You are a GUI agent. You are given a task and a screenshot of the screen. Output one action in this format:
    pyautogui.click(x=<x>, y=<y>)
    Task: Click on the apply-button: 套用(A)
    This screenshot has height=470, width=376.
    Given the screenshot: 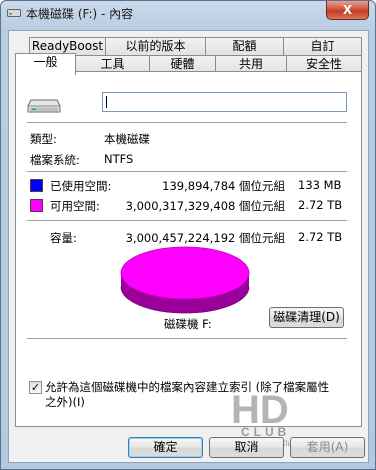 What is the action you would take?
    pyautogui.click(x=327, y=447)
    